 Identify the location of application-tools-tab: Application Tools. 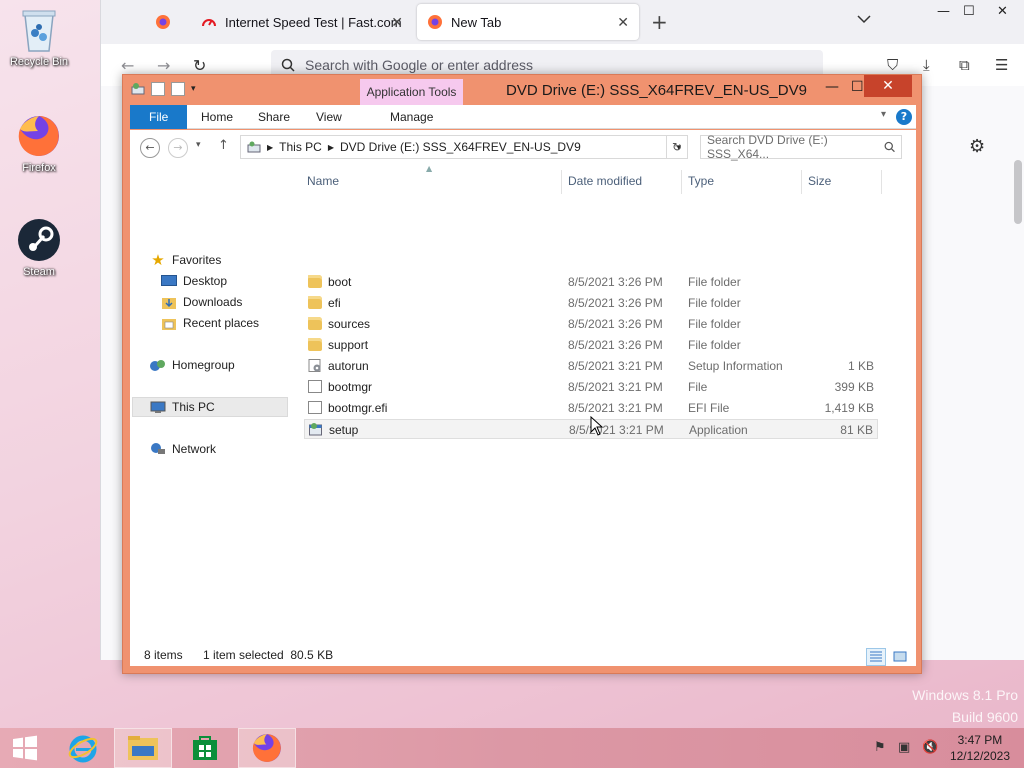
(411, 92).